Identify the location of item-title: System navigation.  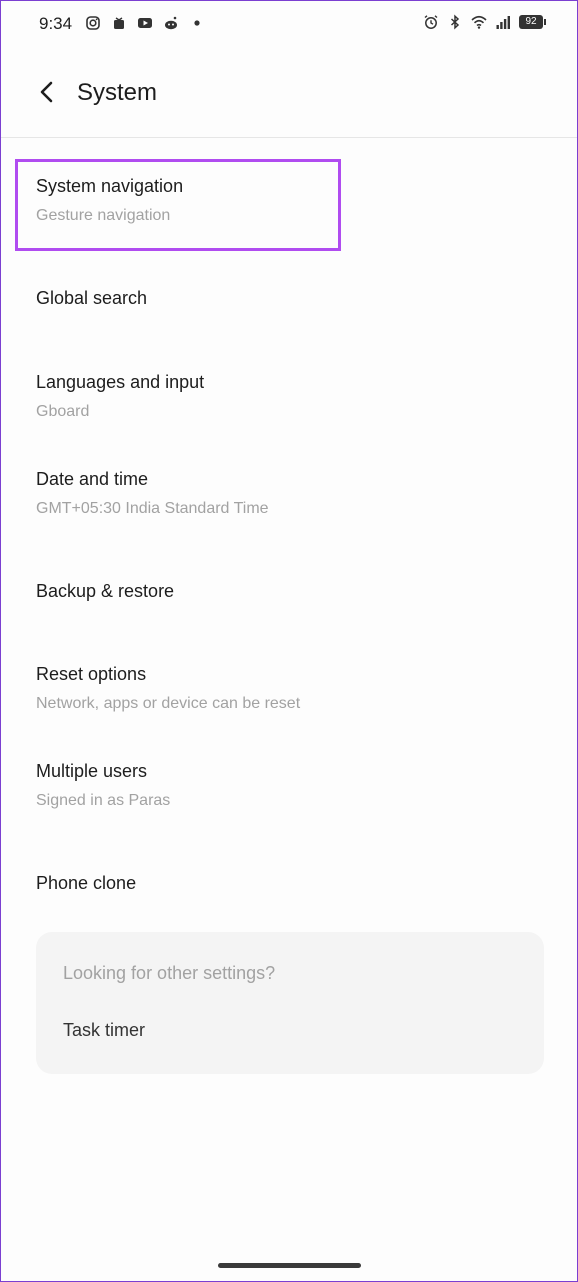
(110, 186).